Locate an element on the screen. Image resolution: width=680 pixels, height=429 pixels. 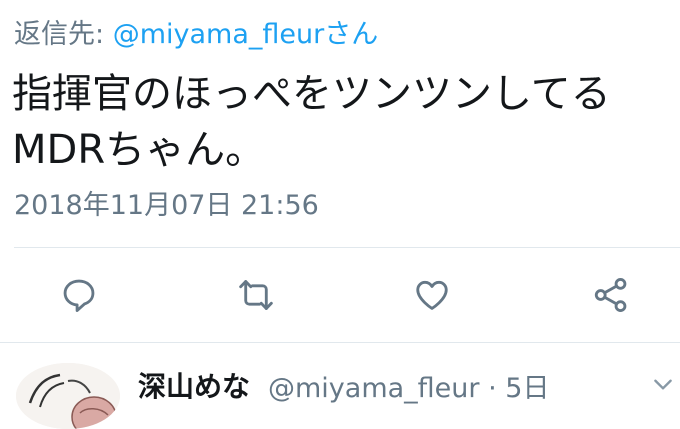
avatar is located at coordinates (68, 396).